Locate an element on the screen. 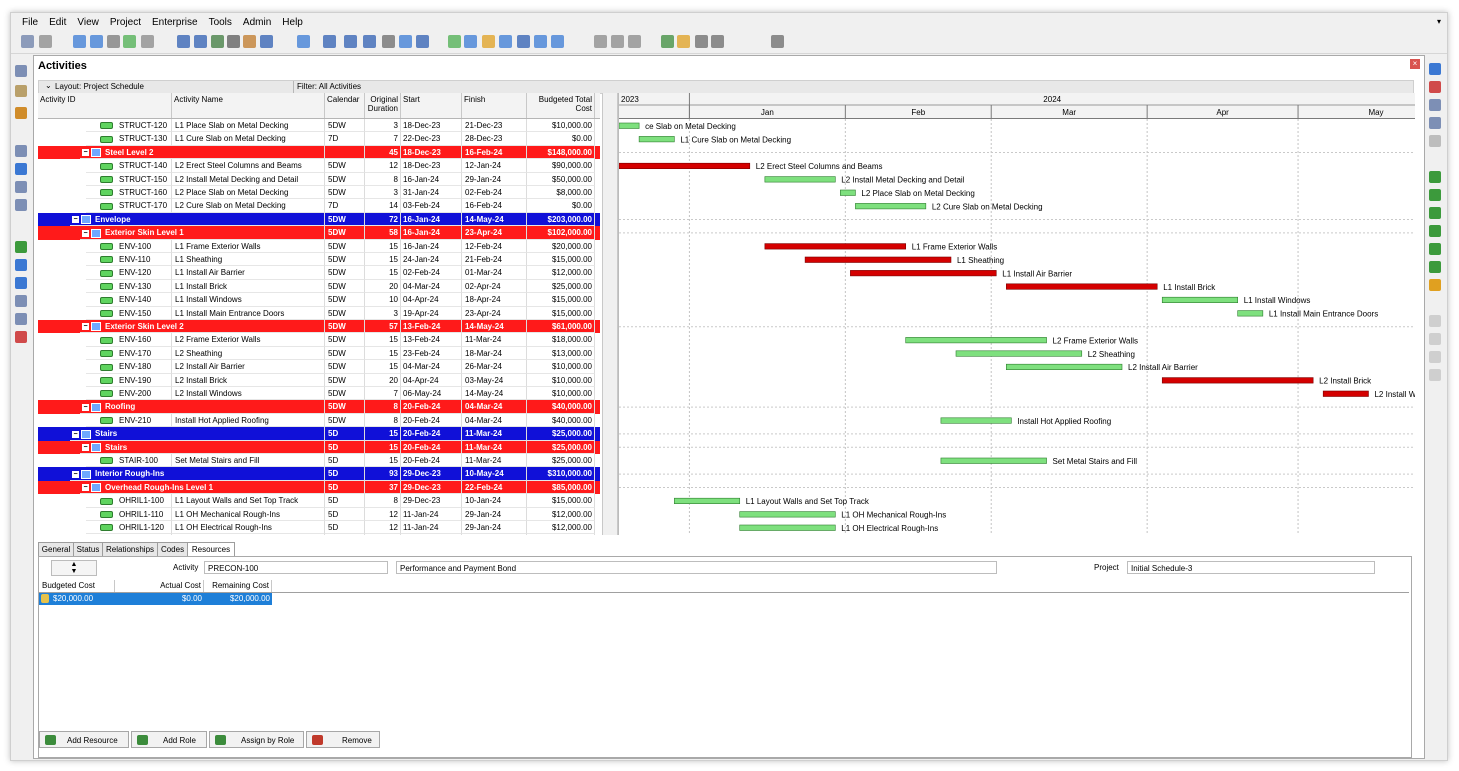 The image size is (1459, 771). col-calendar: Calendar is located at coordinates (345, 105).